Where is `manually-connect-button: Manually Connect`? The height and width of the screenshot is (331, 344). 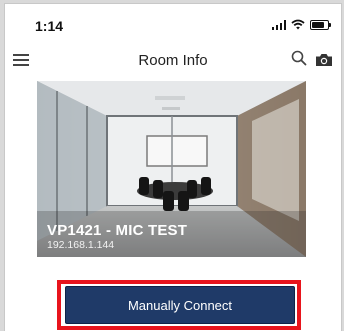
manually-connect-button: Manually Connect is located at coordinates (180, 305).